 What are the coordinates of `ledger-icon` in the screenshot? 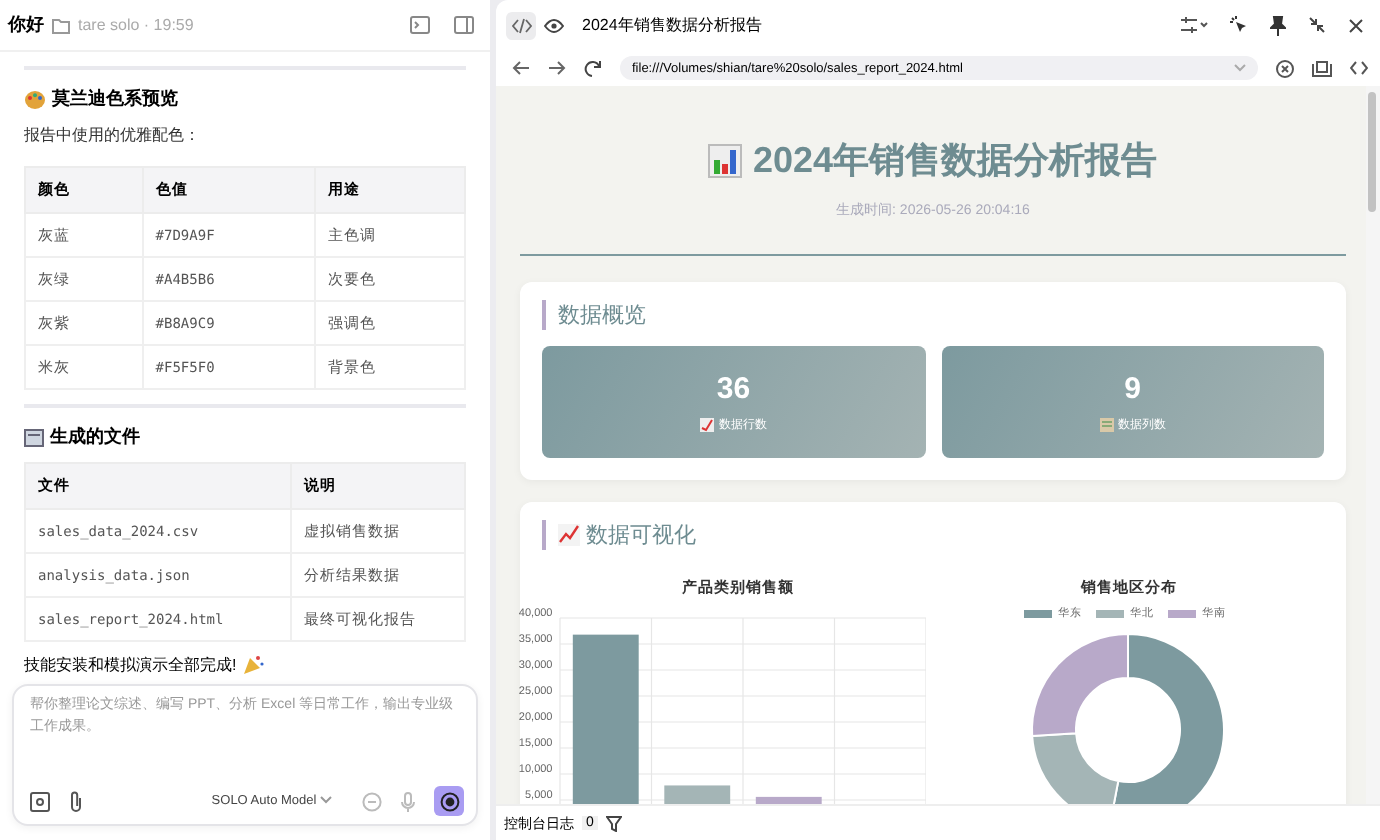 It's located at (1106, 424).